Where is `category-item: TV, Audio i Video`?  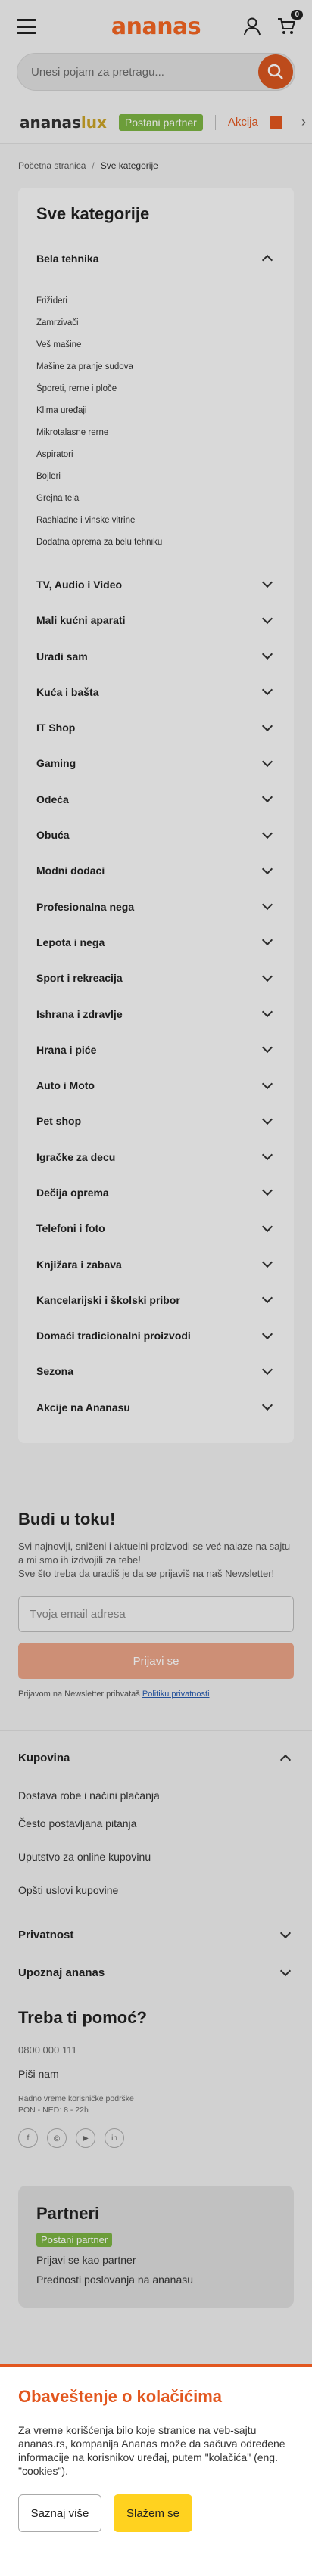
category-item: TV, Audio i Video is located at coordinates (156, 584).